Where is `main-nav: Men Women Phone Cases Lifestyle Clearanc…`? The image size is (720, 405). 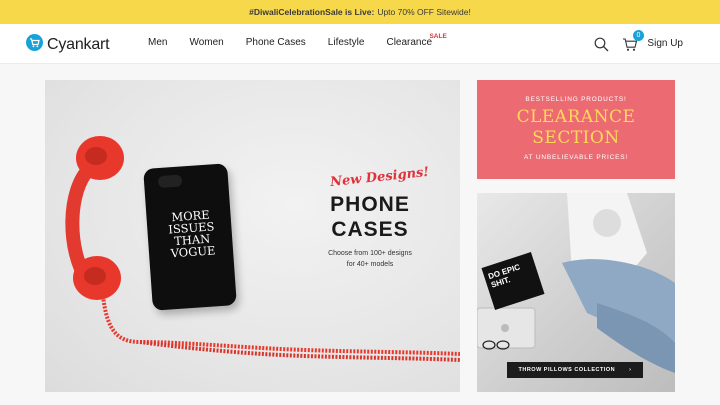
main-nav: Men Women Phone Cases Lifestyle Clearanc… is located at coordinates (297, 40).